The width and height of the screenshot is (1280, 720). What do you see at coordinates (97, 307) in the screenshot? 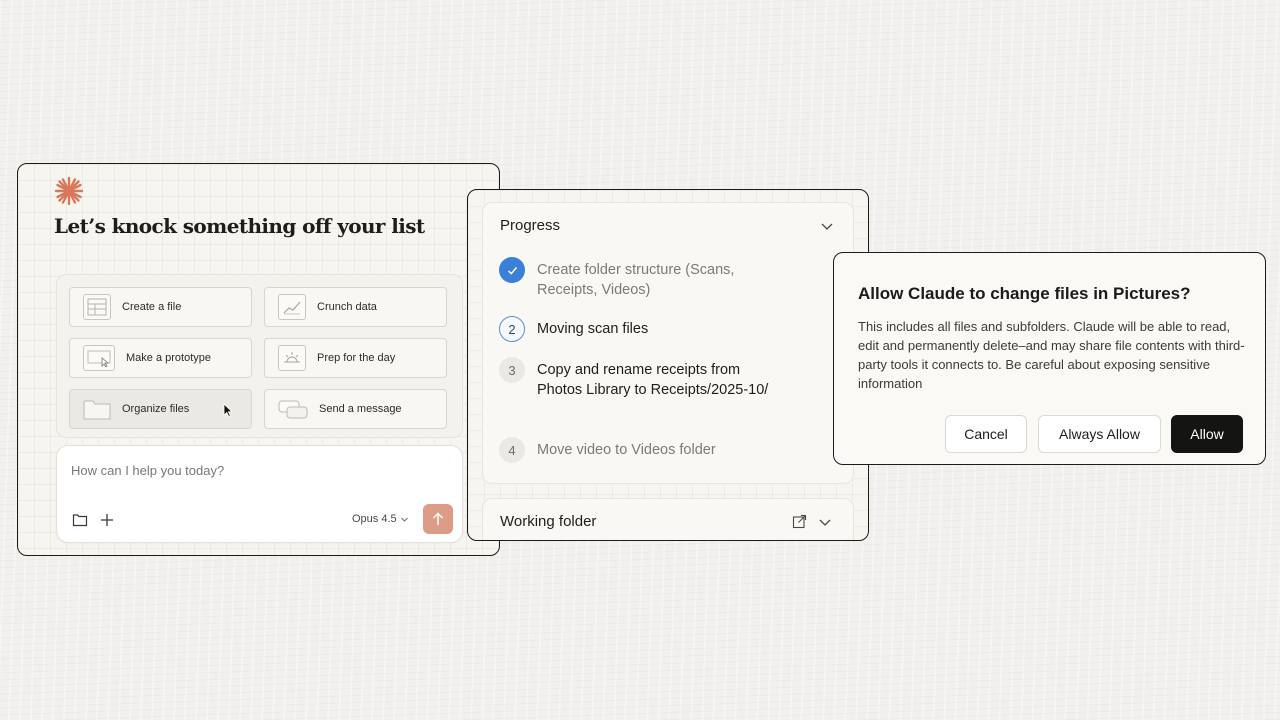
I see `file-icon` at bounding box center [97, 307].